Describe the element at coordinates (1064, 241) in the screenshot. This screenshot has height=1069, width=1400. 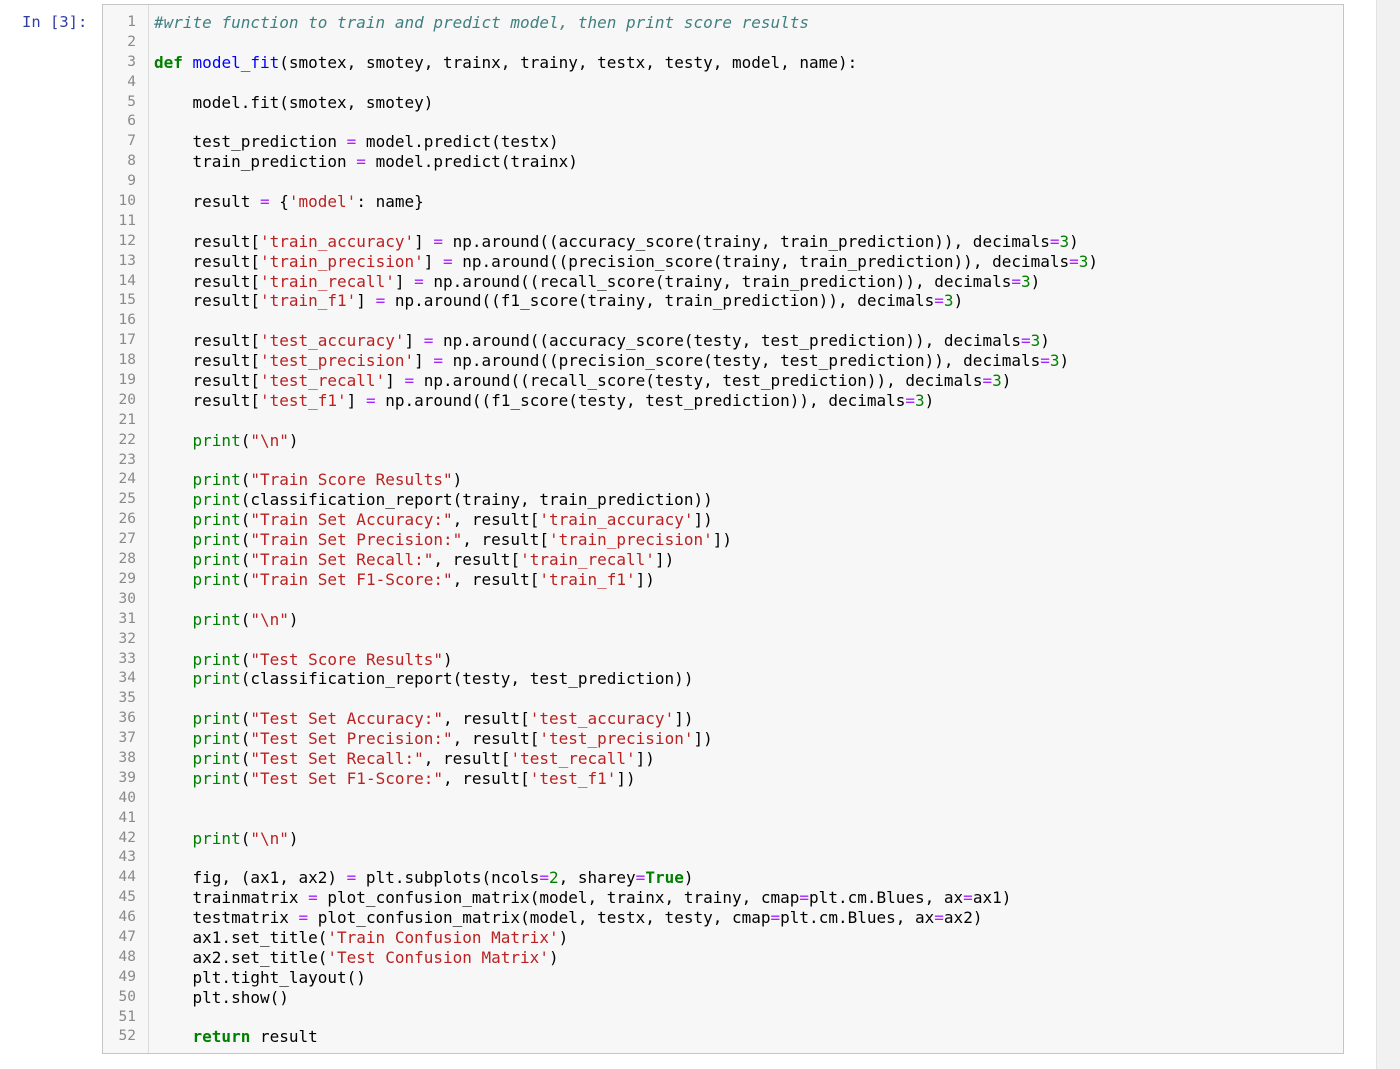
I see `code-token: 3` at that location.